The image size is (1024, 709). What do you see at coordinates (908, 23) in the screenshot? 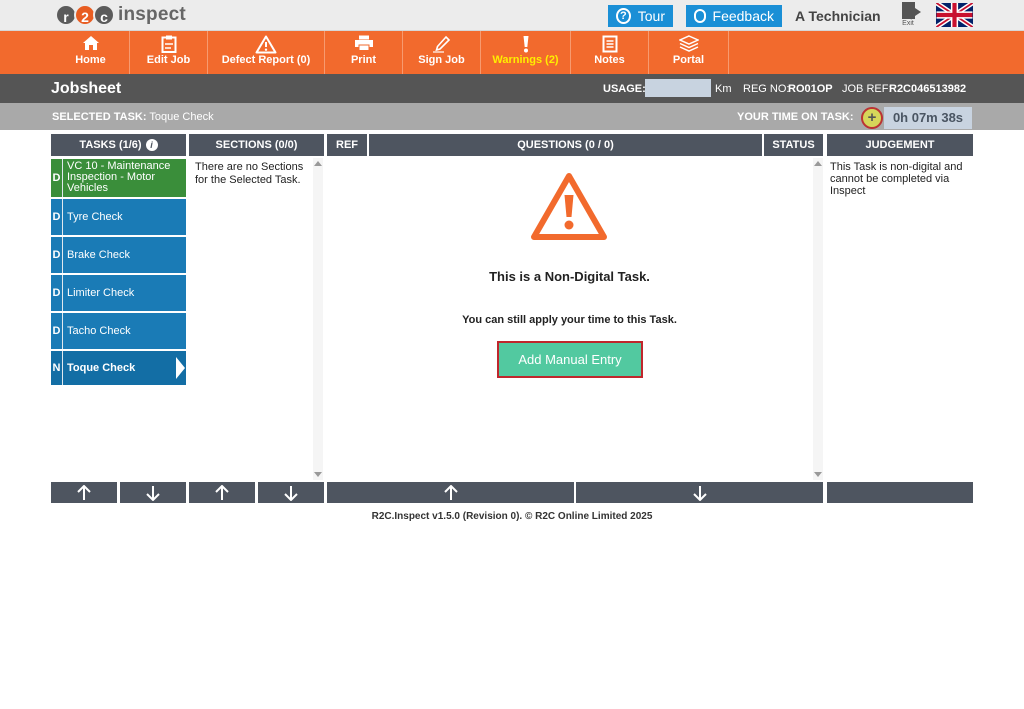
I see `exit-label: Exit` at bounding box center [908, 23].